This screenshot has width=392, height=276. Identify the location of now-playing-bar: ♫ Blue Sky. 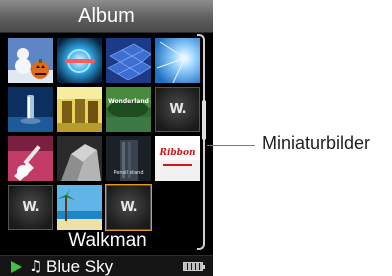
(106, 265).